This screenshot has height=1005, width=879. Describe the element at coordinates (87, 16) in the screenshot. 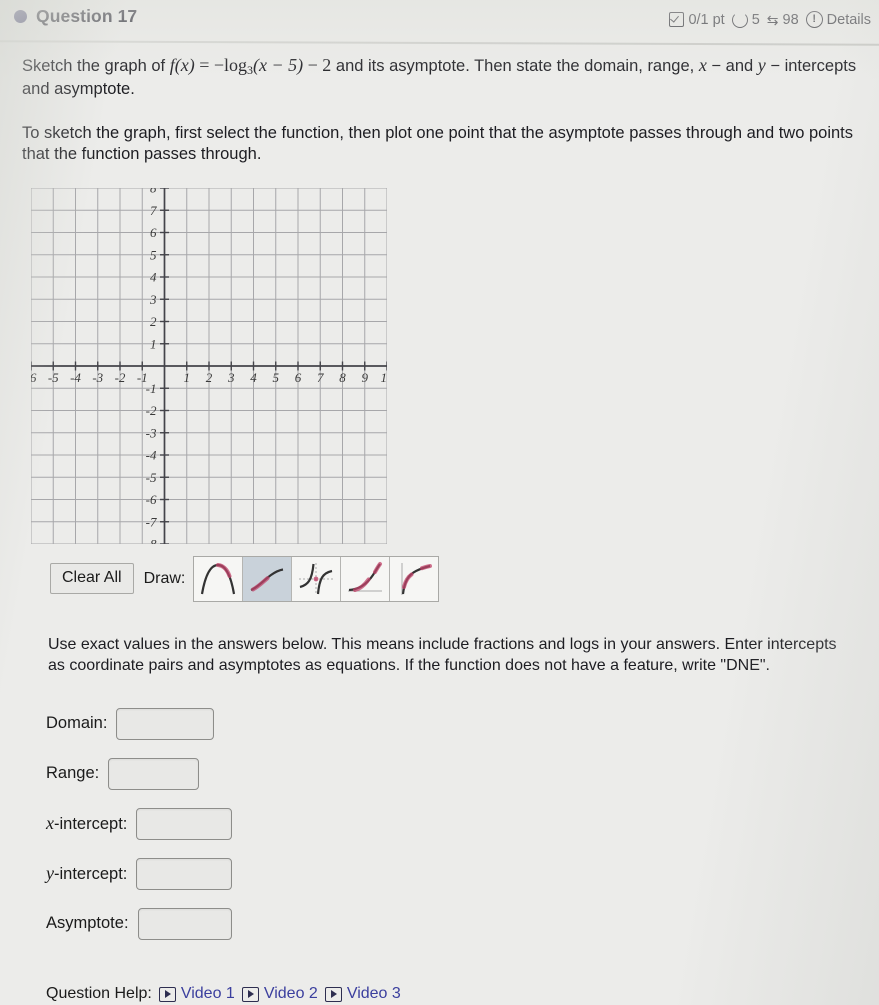

I see `page-title: Question 17` at that location.